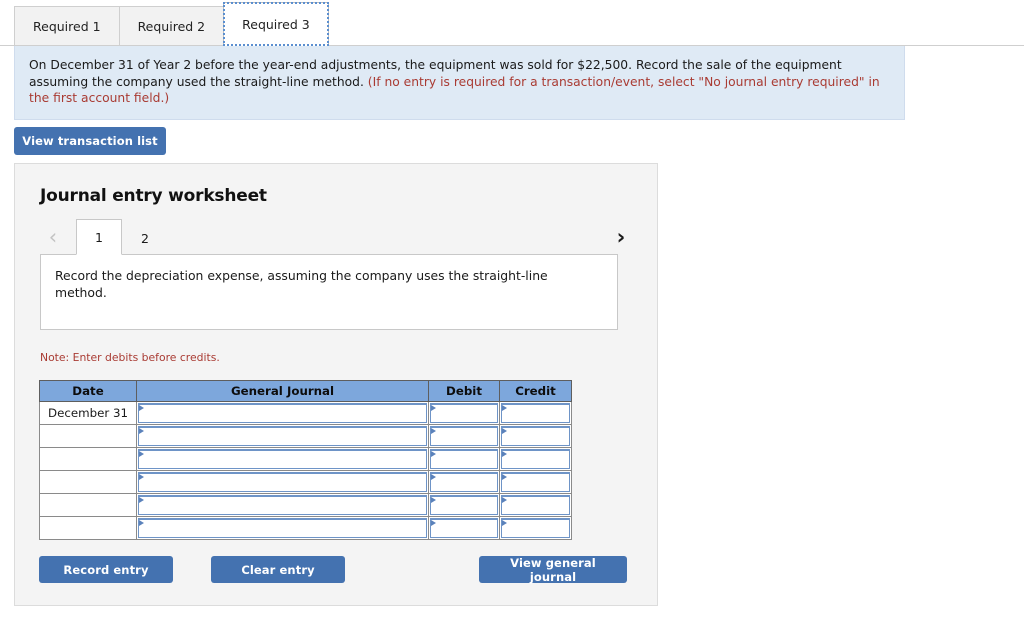 This screenshot has height=621, width=1024. What do you see at coordinates (88, 413) in the screenshot?
I see `date-cell: December 31` at bounding box center [88, 413].